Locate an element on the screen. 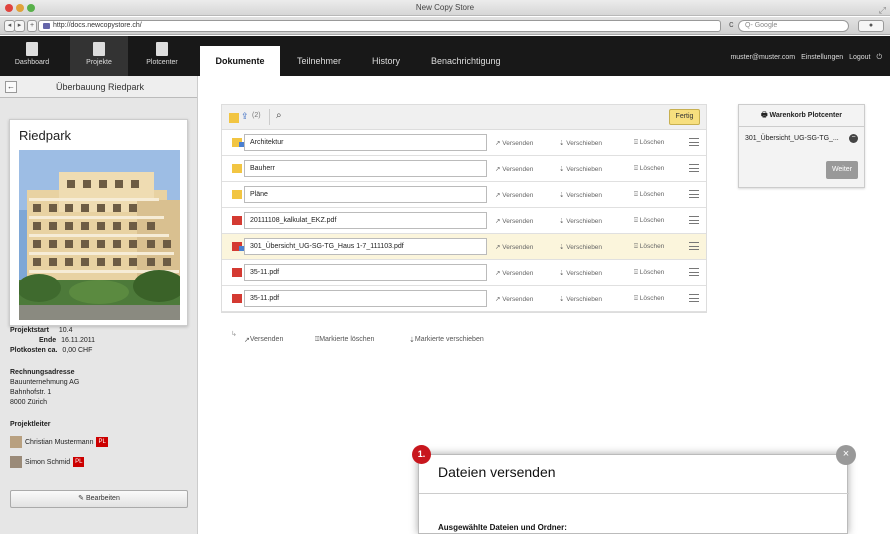 This screenshot has height=534, width=890. upload-icon: ⇪ is located at coordinates (245, 116).